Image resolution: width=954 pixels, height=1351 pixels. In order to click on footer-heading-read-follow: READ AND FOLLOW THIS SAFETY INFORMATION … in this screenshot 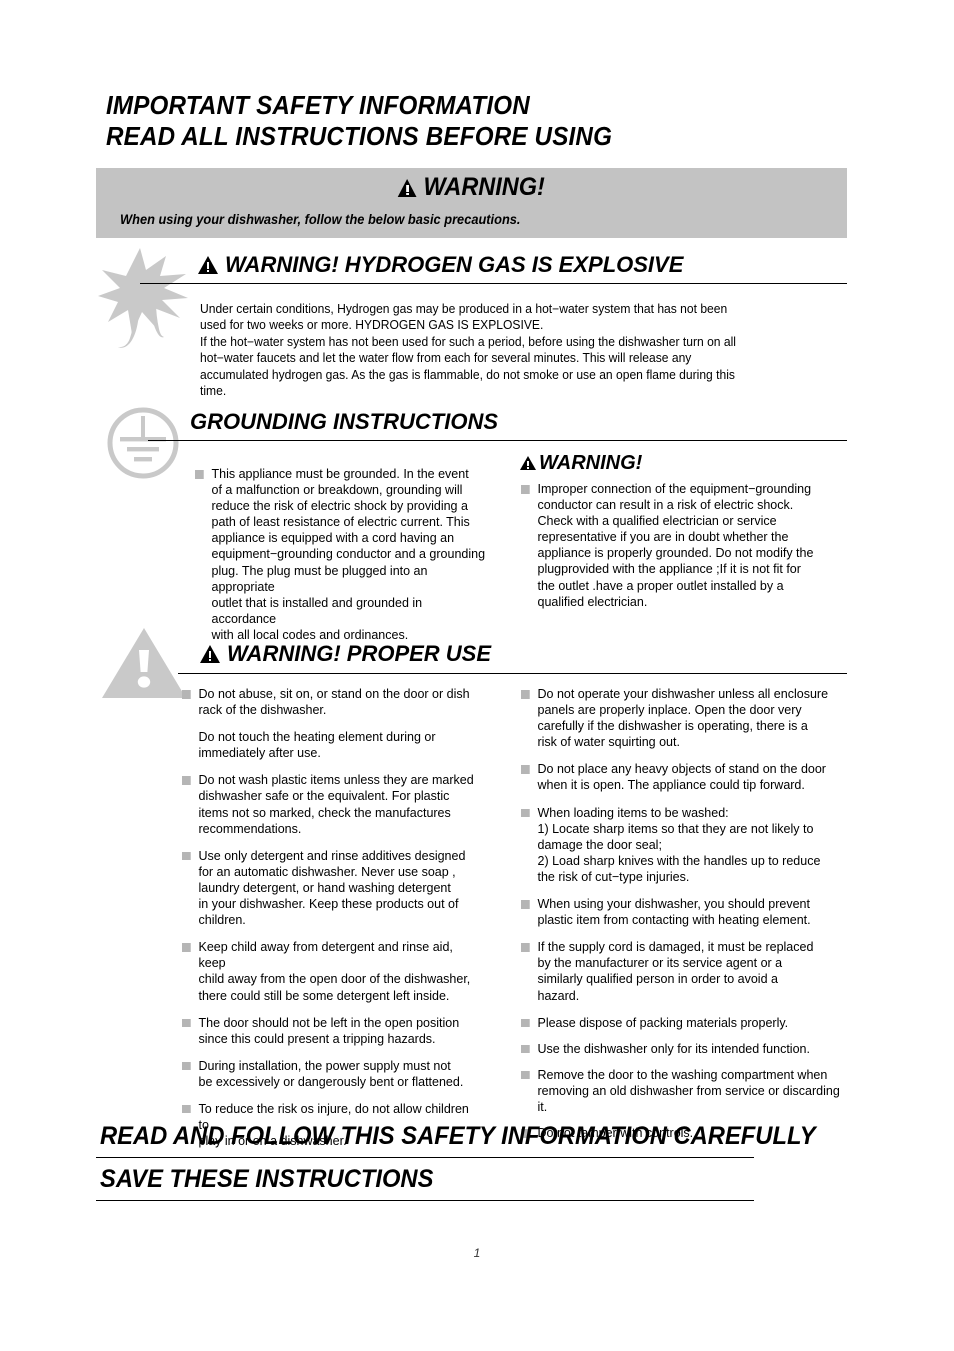, I will do `click(458, 1136)`.